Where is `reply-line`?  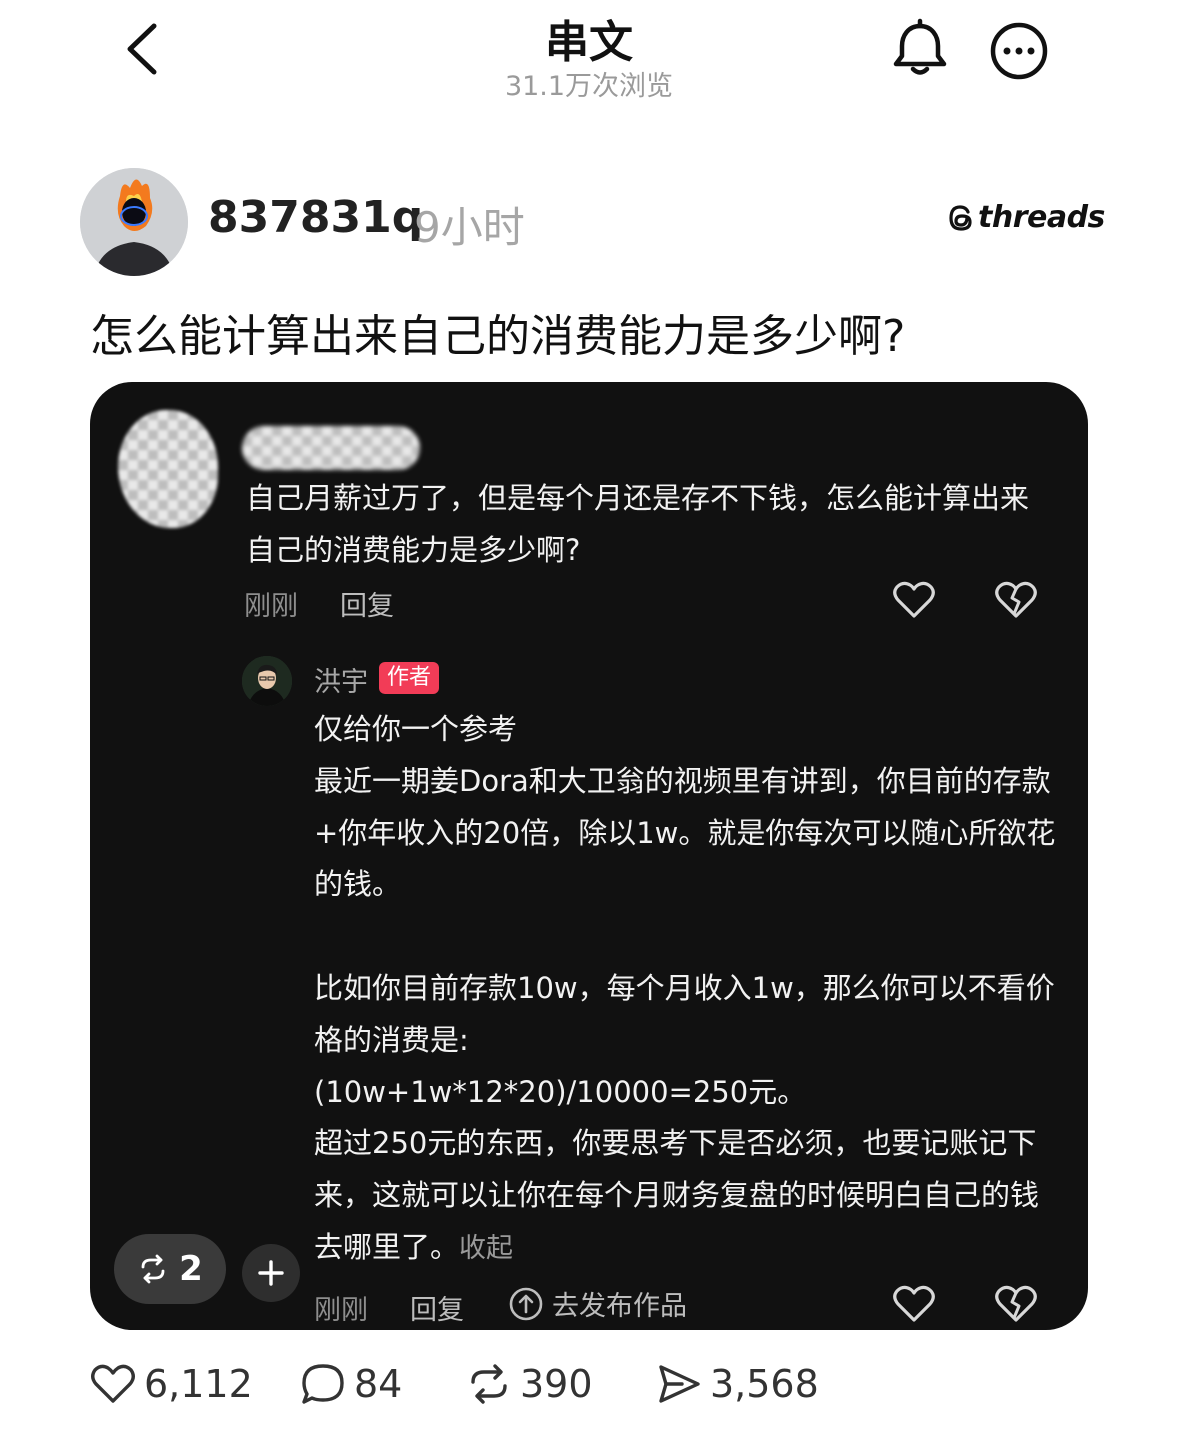 reply-line is located at coordinates (686, 937).